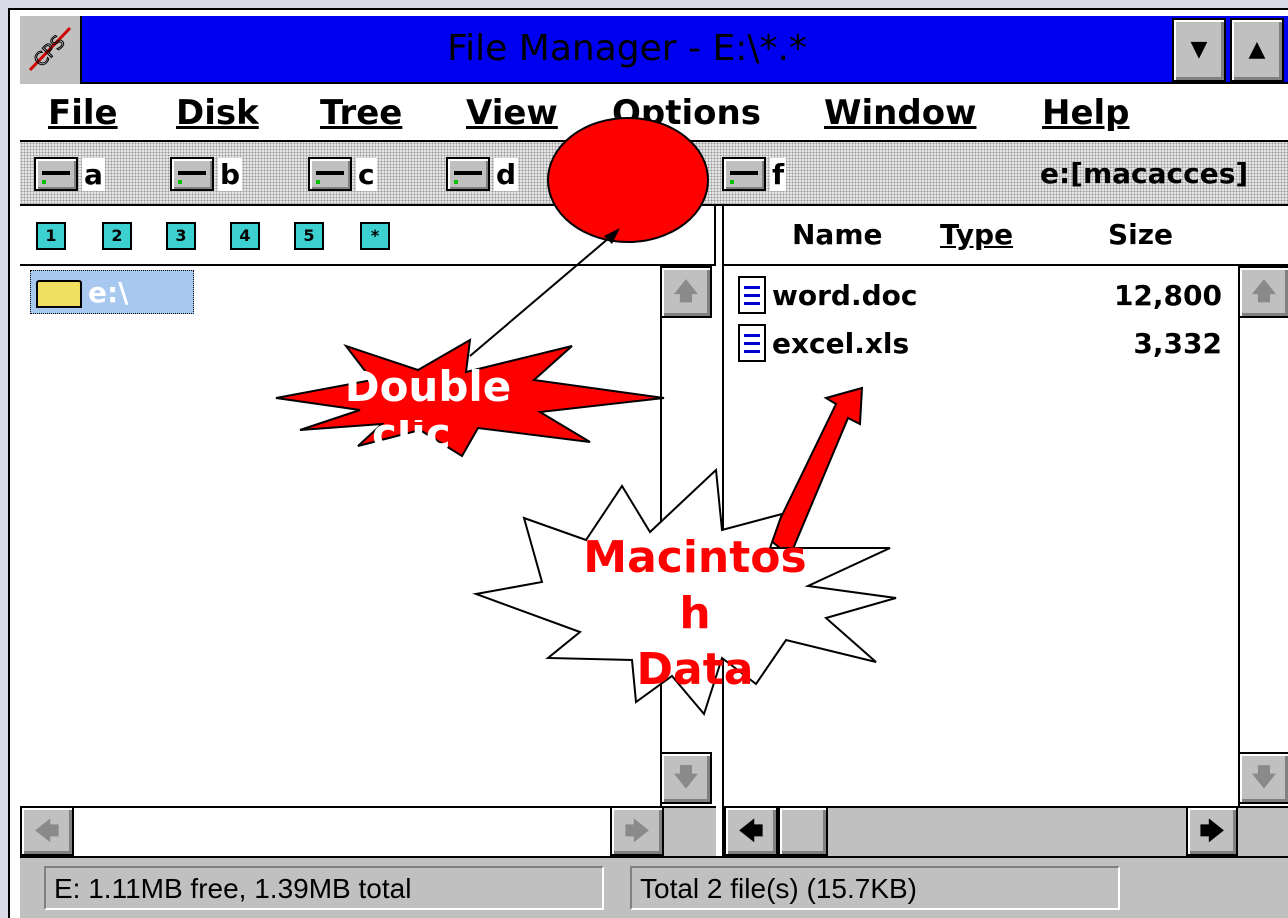  I want to click on status-drive-info: E: 1.11MB free, 1.39MB total, so click(324, 888).